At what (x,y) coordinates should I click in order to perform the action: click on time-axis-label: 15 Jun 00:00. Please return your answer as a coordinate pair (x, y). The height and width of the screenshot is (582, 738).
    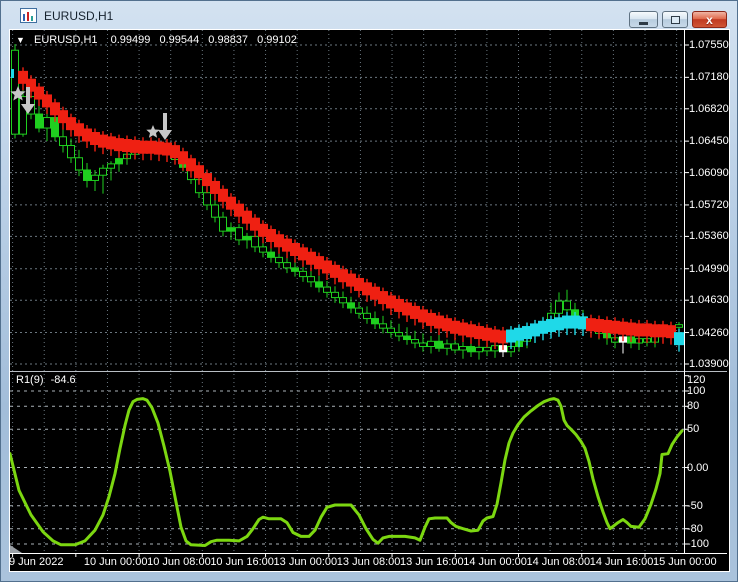
    Looking at the image, I should click on (685, 562).